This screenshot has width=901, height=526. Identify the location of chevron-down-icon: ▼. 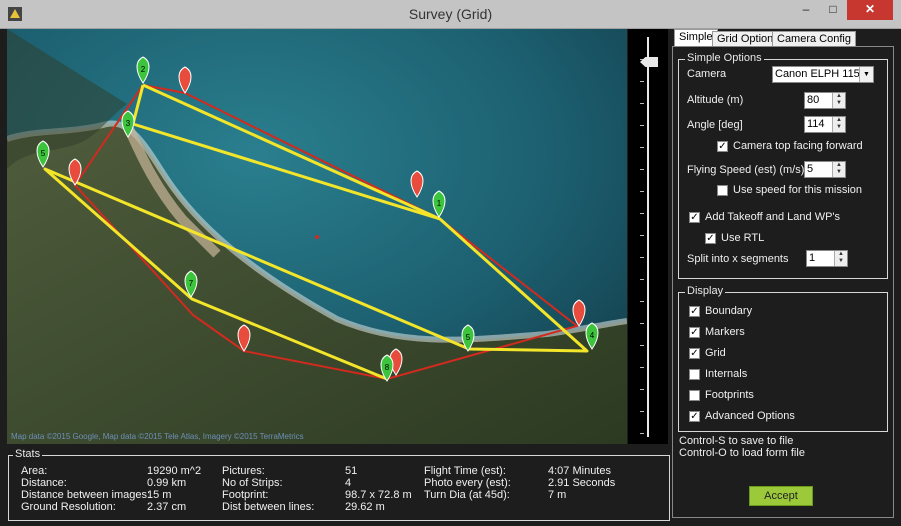
(866, 74).